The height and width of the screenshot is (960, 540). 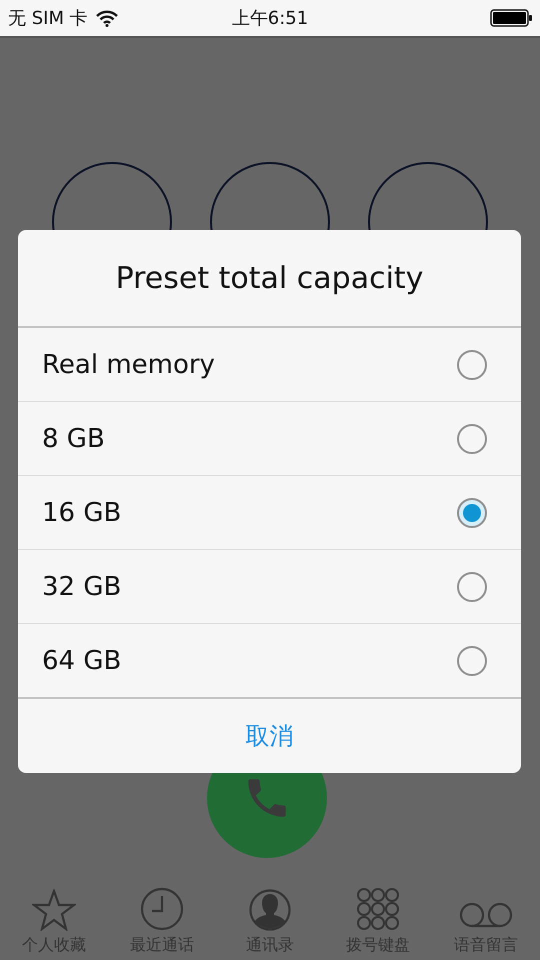 I want to click on contact-icon, so click(x=270, y=910).